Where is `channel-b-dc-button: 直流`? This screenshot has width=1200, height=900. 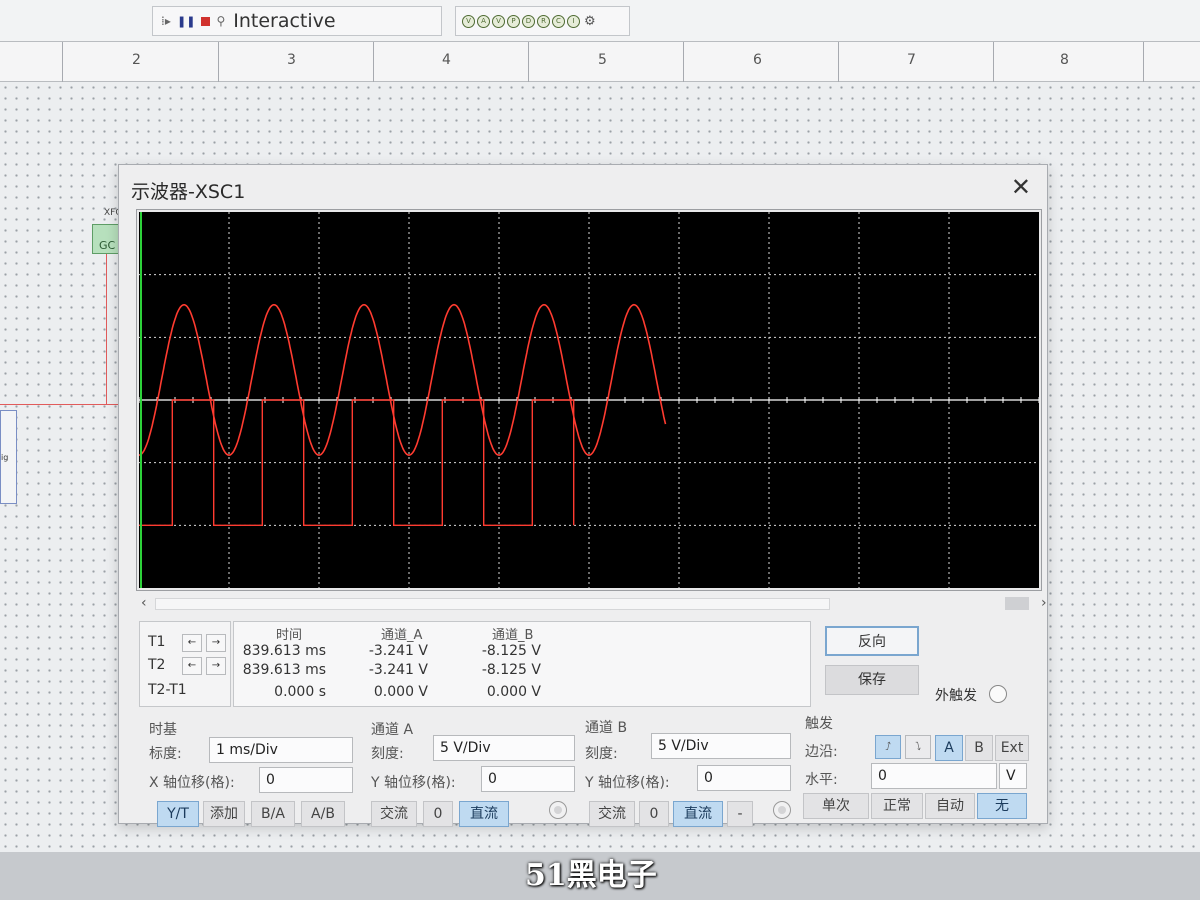 channel-b-dc-button: 直流 is located at coordinates (698, 814).